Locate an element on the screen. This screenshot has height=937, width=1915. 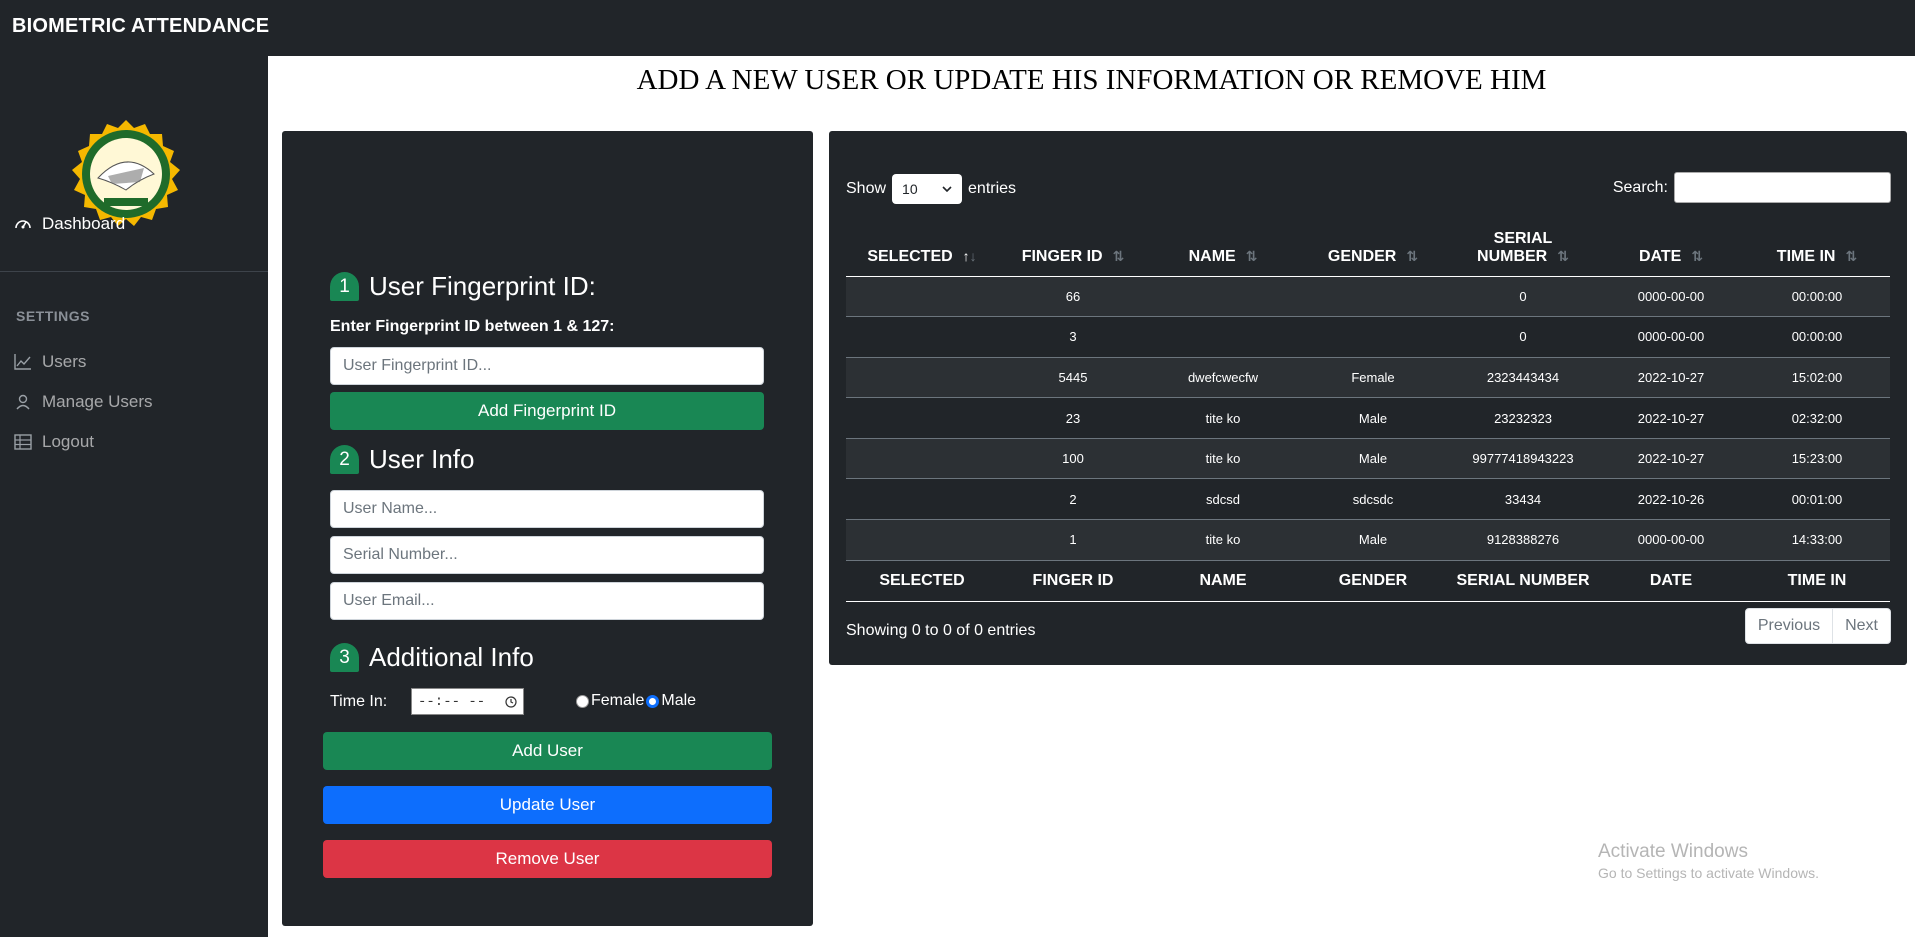
sidebar-item-label: Users is located at coordinates (64, 361).